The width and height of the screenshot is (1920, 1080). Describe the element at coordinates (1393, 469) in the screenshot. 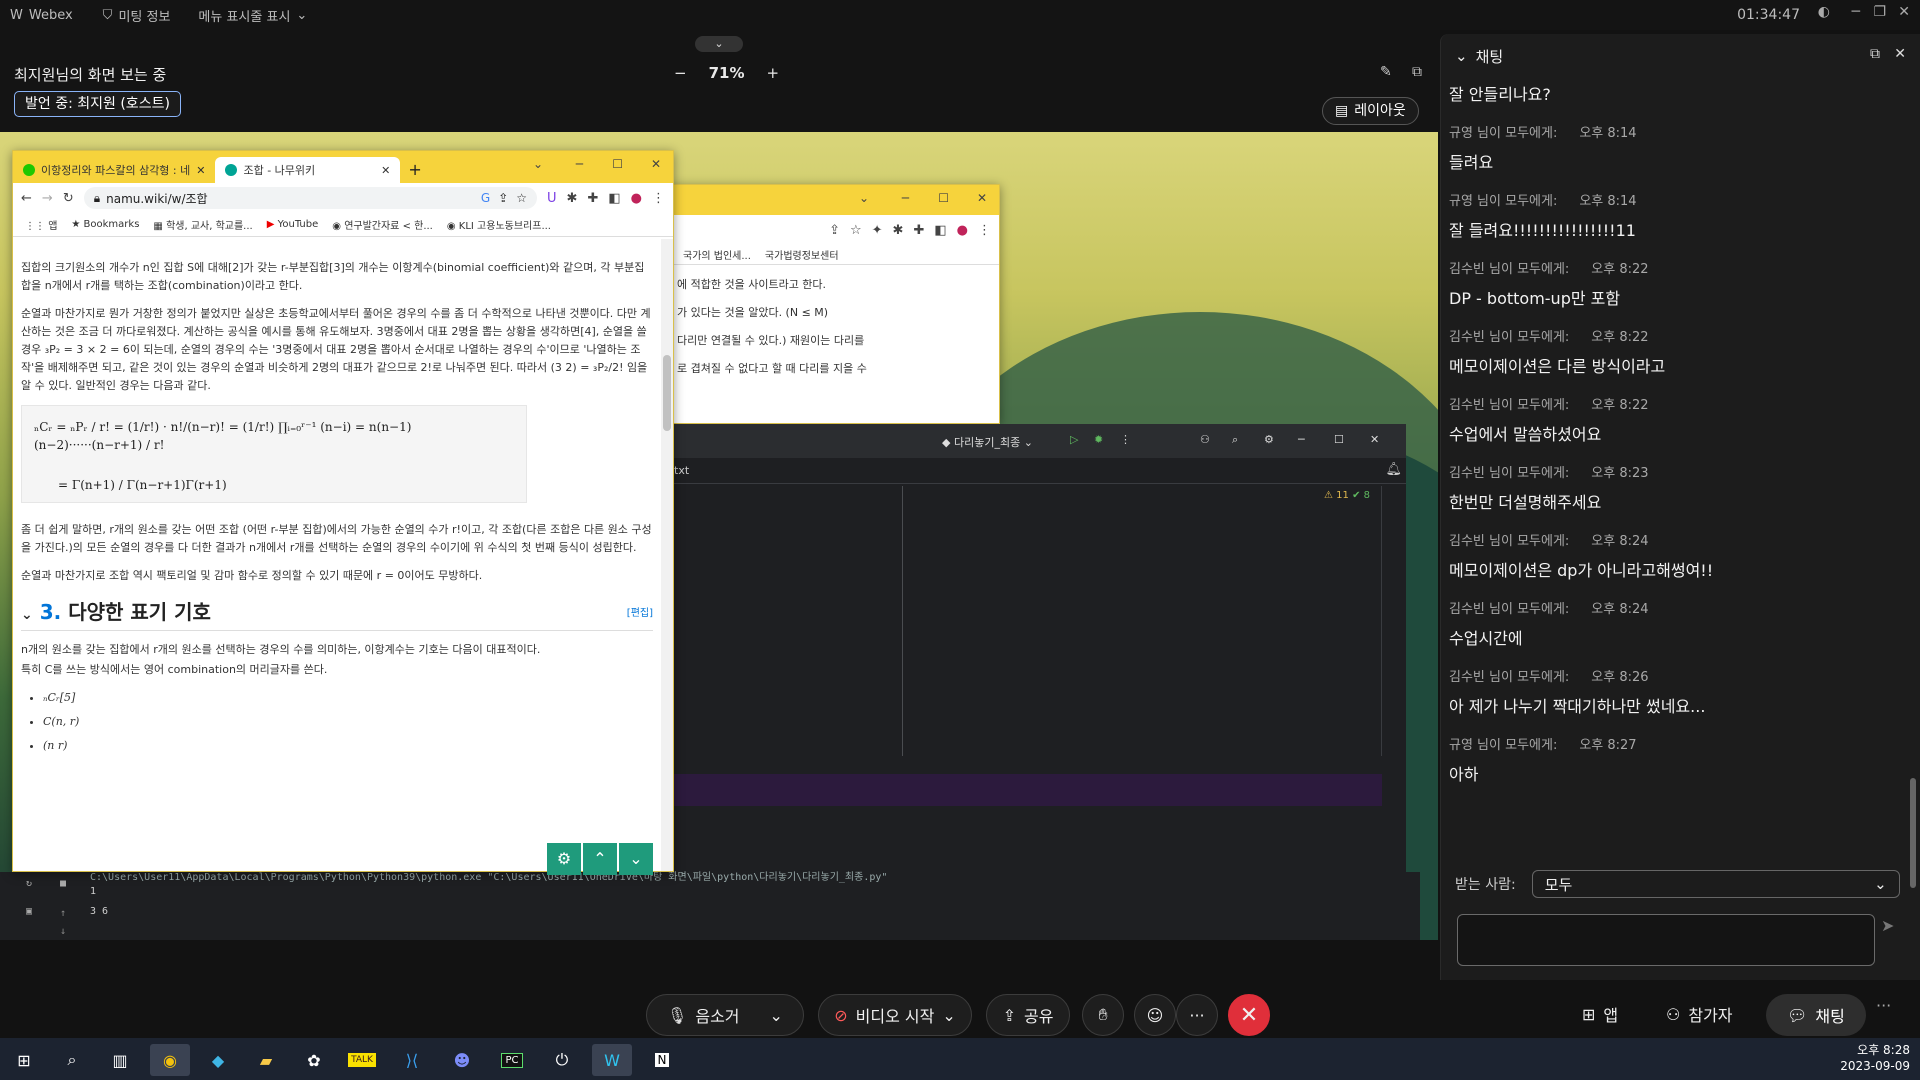

I see `notification-bell-icon: 🔔︎` at that location.